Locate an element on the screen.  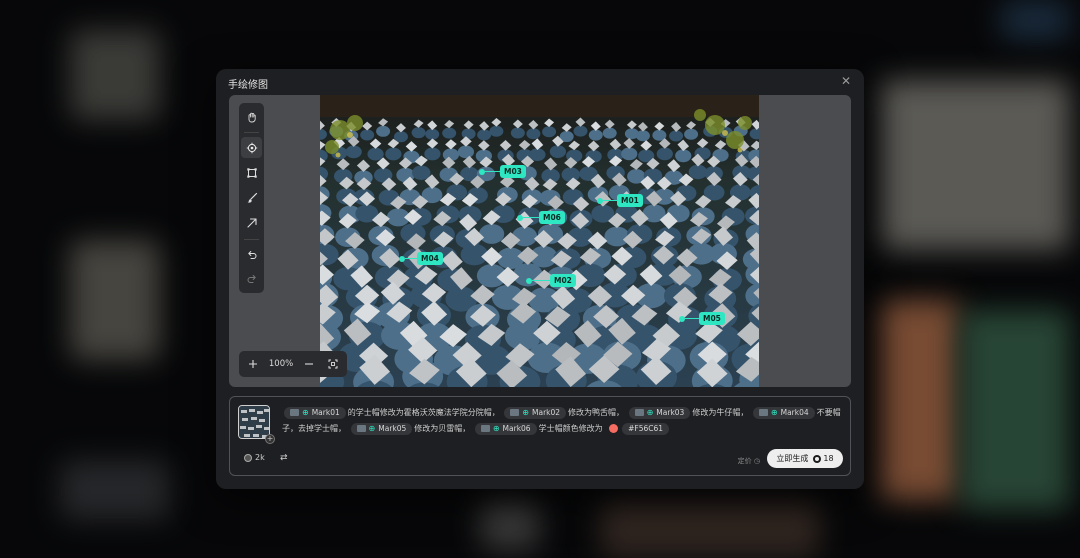
prompt-segment: 修改为贝雷帽， is located at coordinates (442, 428).